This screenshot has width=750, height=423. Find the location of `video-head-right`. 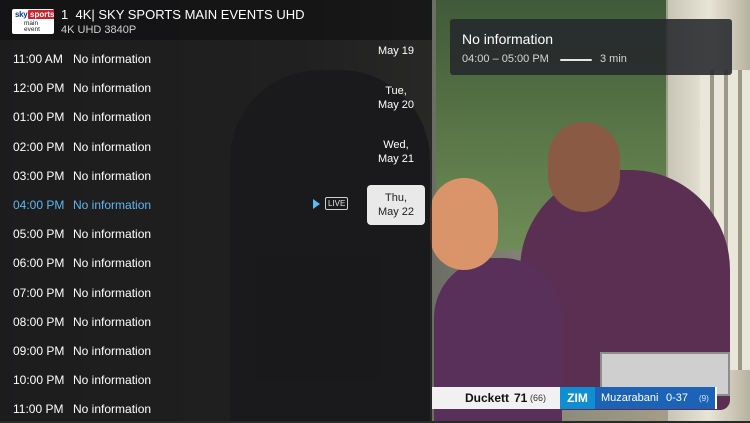

video-head-right is located at coordinates (584, 167).